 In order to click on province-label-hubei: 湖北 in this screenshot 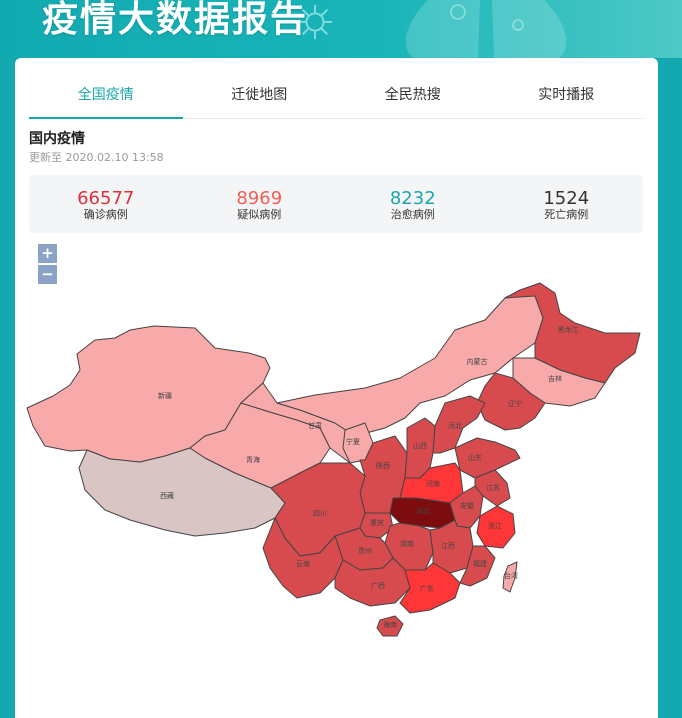, I will do `click(423, 510)`.